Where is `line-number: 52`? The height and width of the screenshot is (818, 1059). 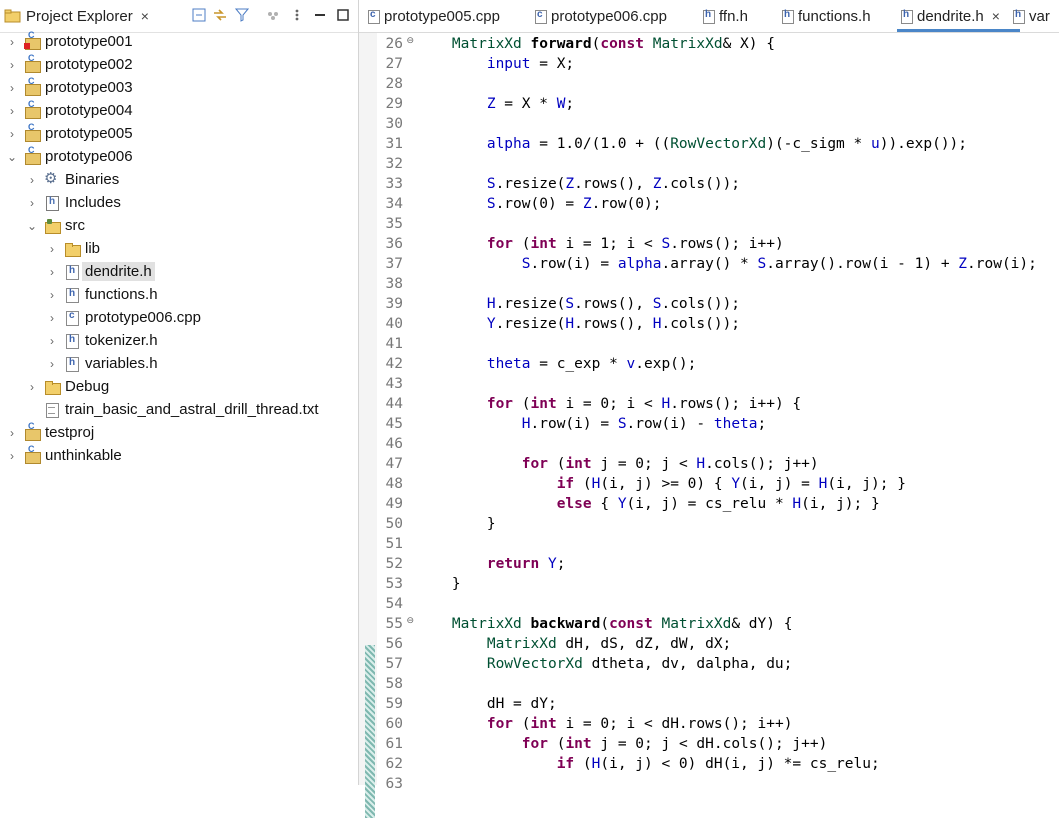 line-number: 52 is located at coordinates (394, 564).